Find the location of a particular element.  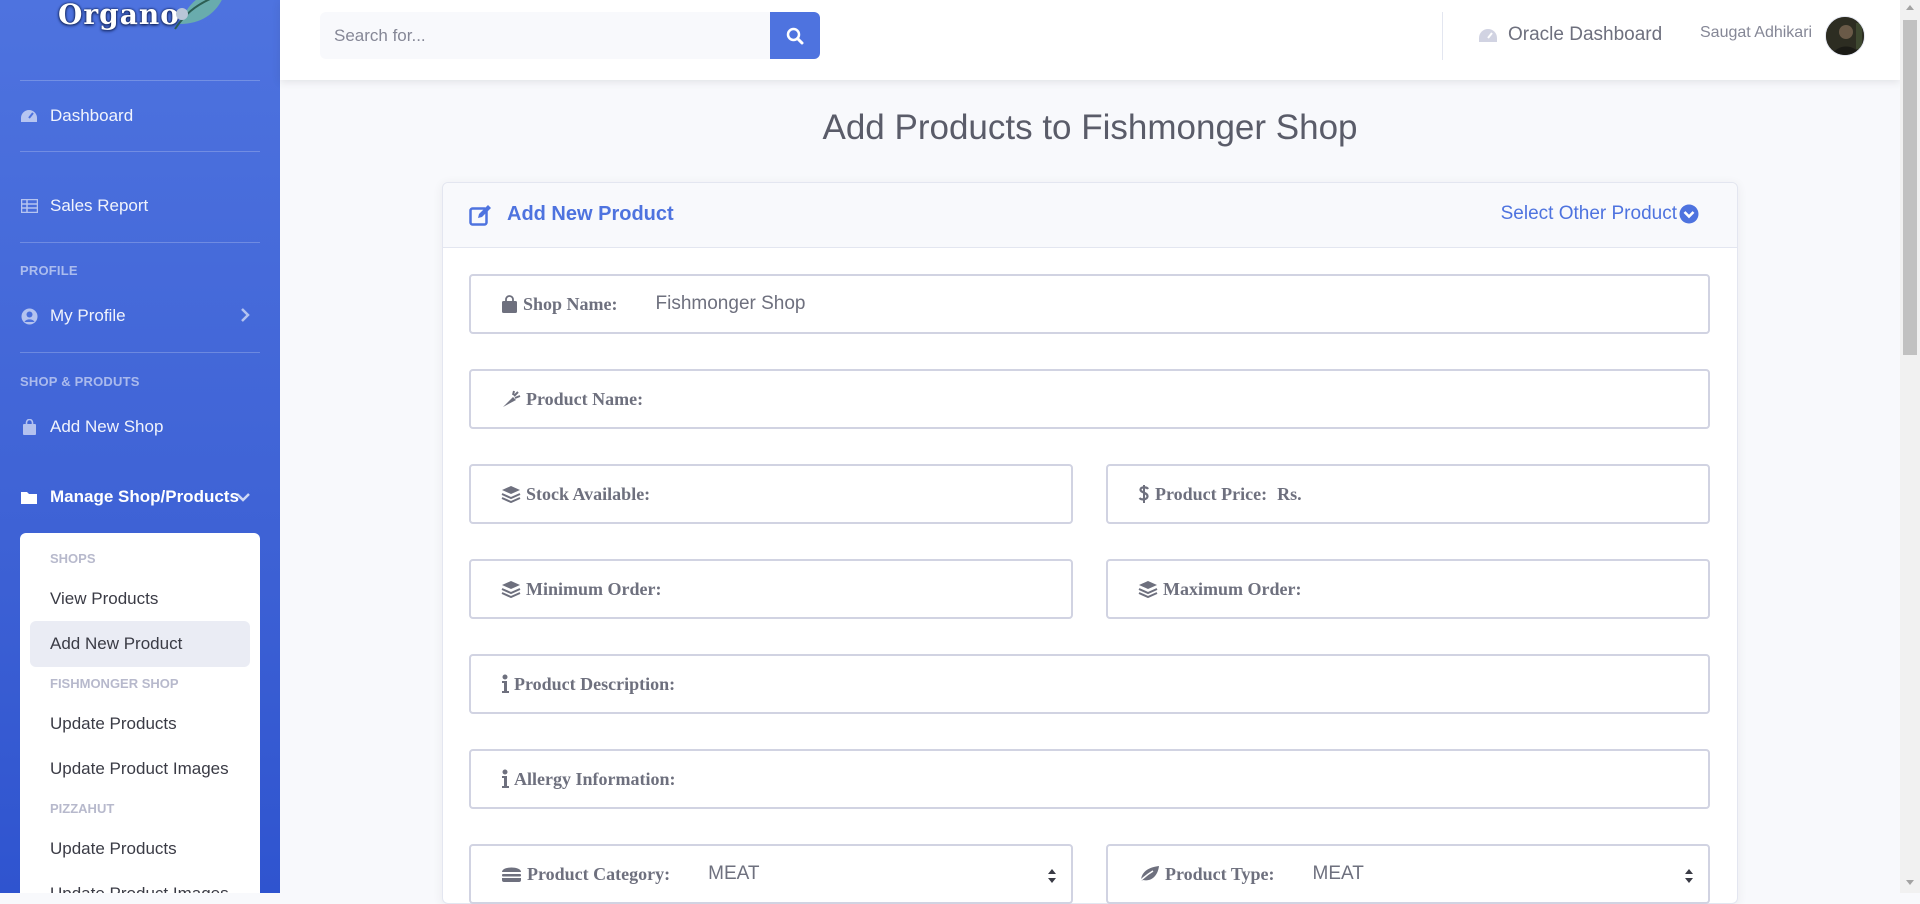

shop-name-label: Shop Name: is located at coordinates (559, 304).